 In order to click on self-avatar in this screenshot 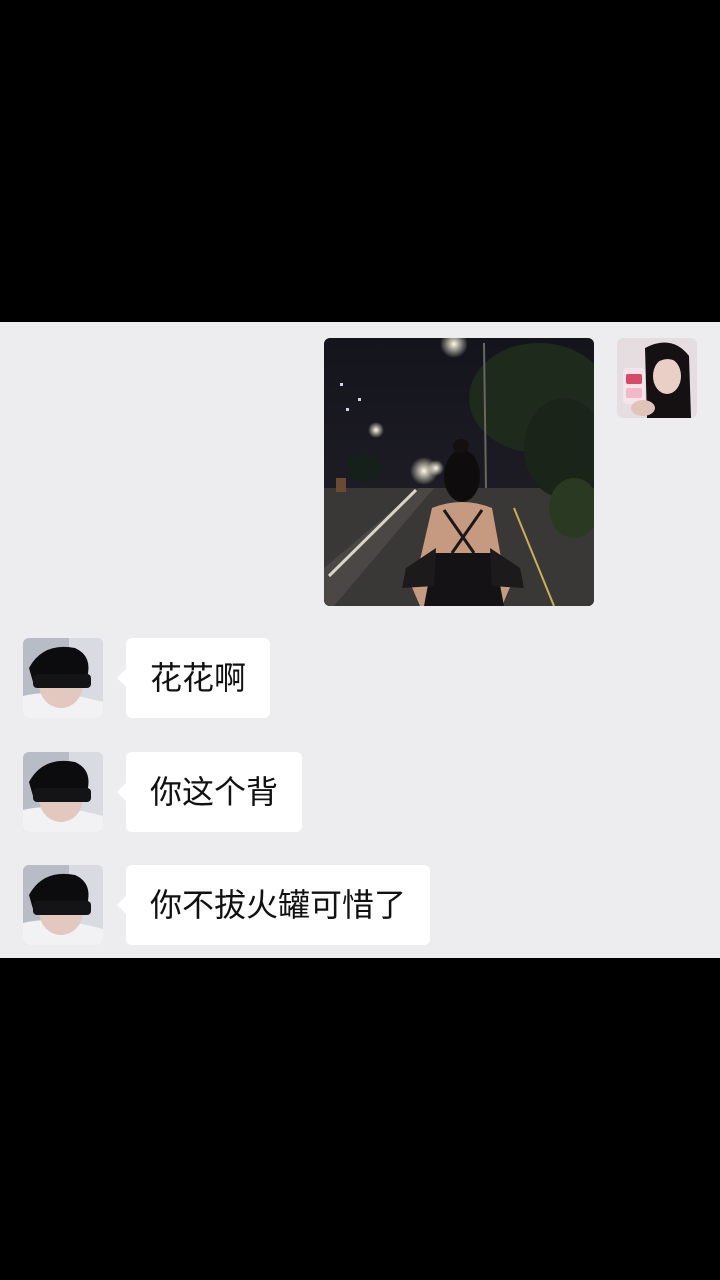, I will do `click(657, 378)`.